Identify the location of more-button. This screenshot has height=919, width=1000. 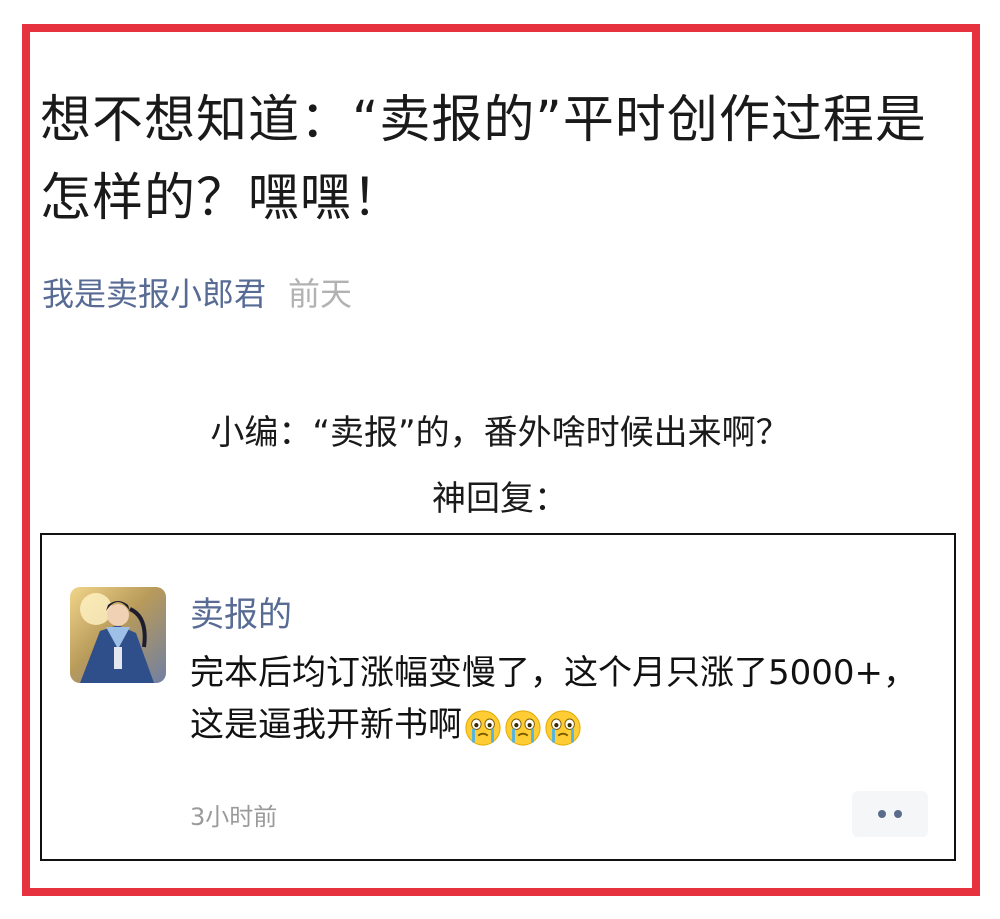
(890, 814).